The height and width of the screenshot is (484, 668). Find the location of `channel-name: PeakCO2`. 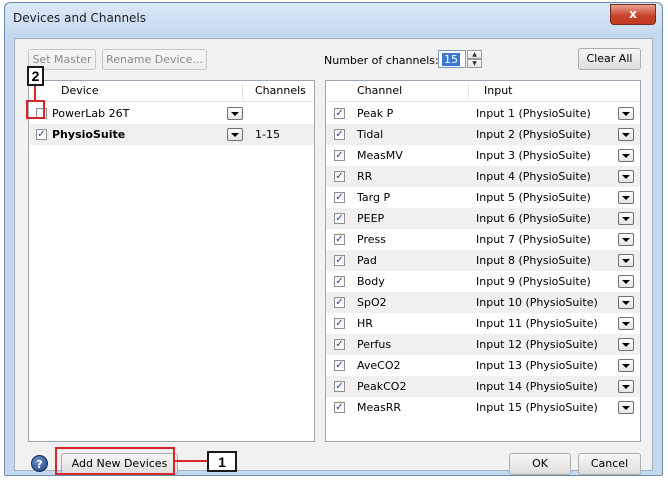

channel-name: PeakCO2 is located at coordinates (382, 386).